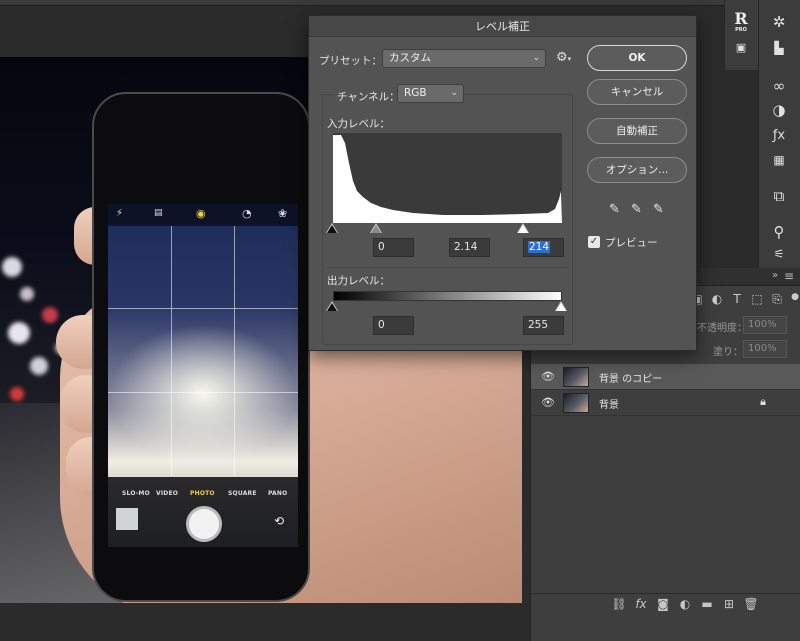 This screenshot has height=641, width=800. What do you see at coordinates (637, 58) in the screenshot?
I see `ok-button: OK` at bounding box center [637, 58].